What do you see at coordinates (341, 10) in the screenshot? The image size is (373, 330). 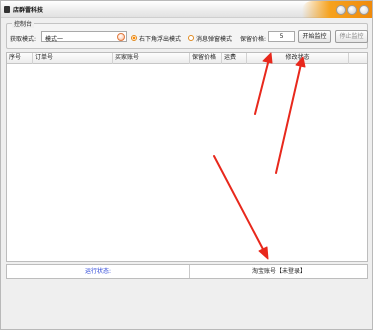 I see `minimize-button` at bounding box center [341, 10].